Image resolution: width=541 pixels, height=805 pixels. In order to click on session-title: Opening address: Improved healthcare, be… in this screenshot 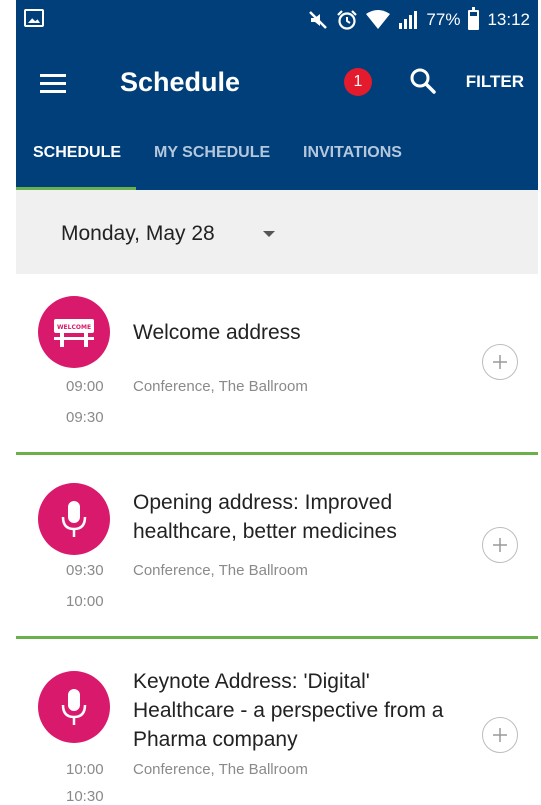, I will do `click(303, 517)`.